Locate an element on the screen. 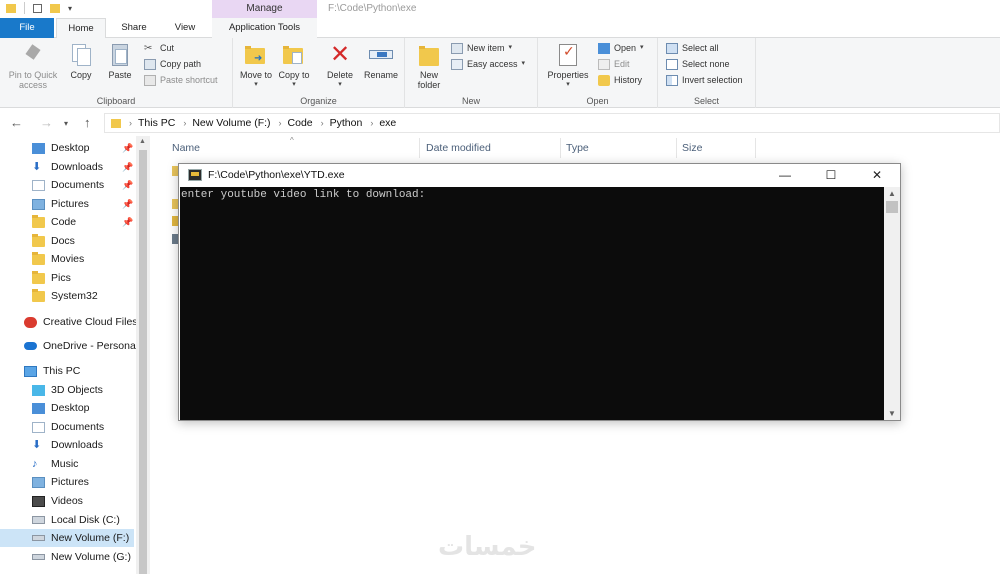 The image size is (1000, 574). breadcrumb-code: Code is located at coordinates (300, 123).